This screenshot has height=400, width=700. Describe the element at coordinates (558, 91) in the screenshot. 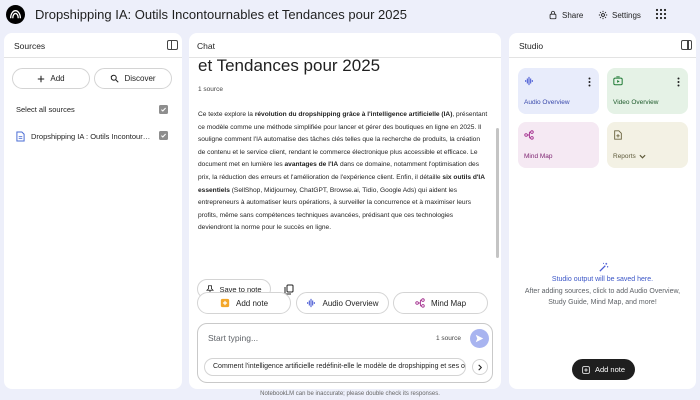

I see `audio-overview-tile: Audio Overview` at that location.